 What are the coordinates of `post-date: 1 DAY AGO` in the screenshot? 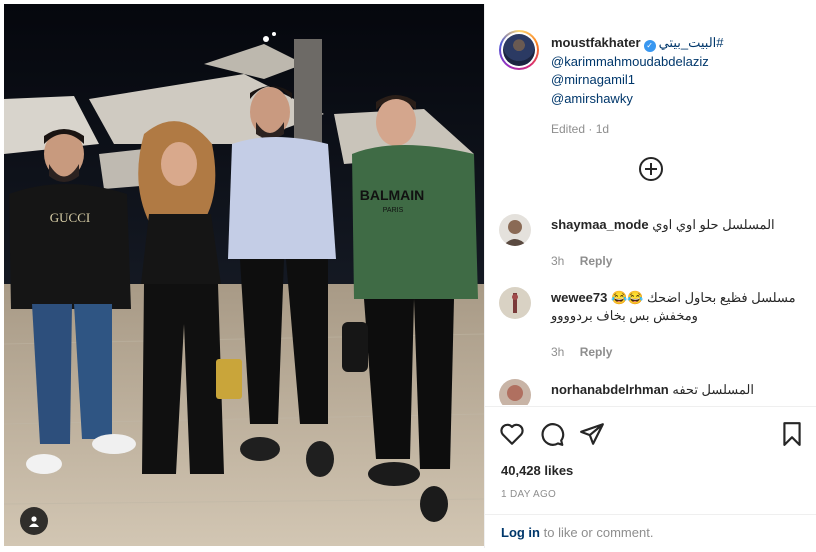 It's located at (529, 494).